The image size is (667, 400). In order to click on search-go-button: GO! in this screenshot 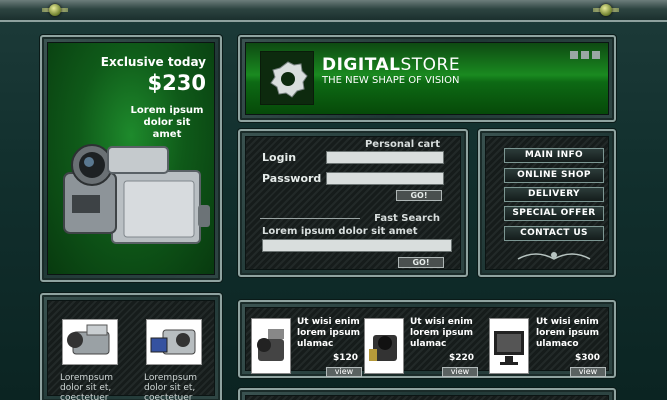, I will do `click(421, 262)`.